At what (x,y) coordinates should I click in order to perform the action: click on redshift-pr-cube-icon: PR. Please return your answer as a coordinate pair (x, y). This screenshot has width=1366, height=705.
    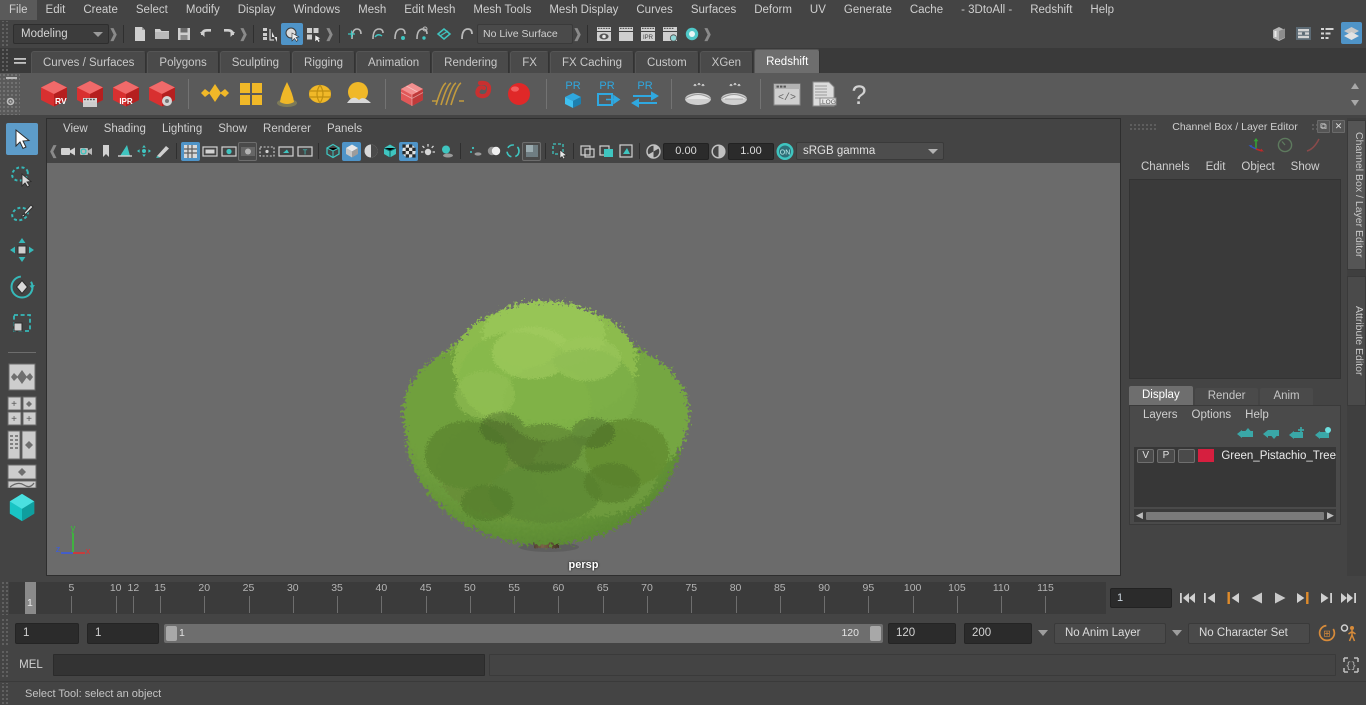
    Looking at the image, I should click on (573, 94).